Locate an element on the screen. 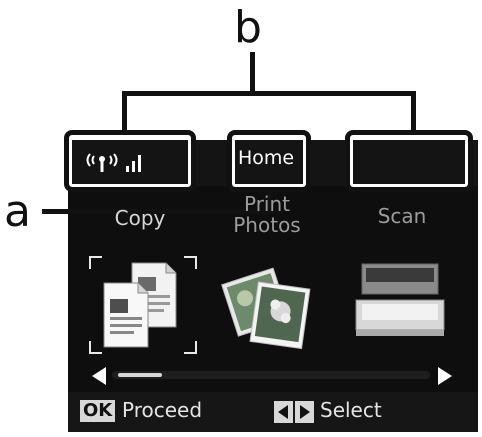 The height and width of the screenshot is (437, 482). callout-b-left-leg is located at coordinates (124, 111).